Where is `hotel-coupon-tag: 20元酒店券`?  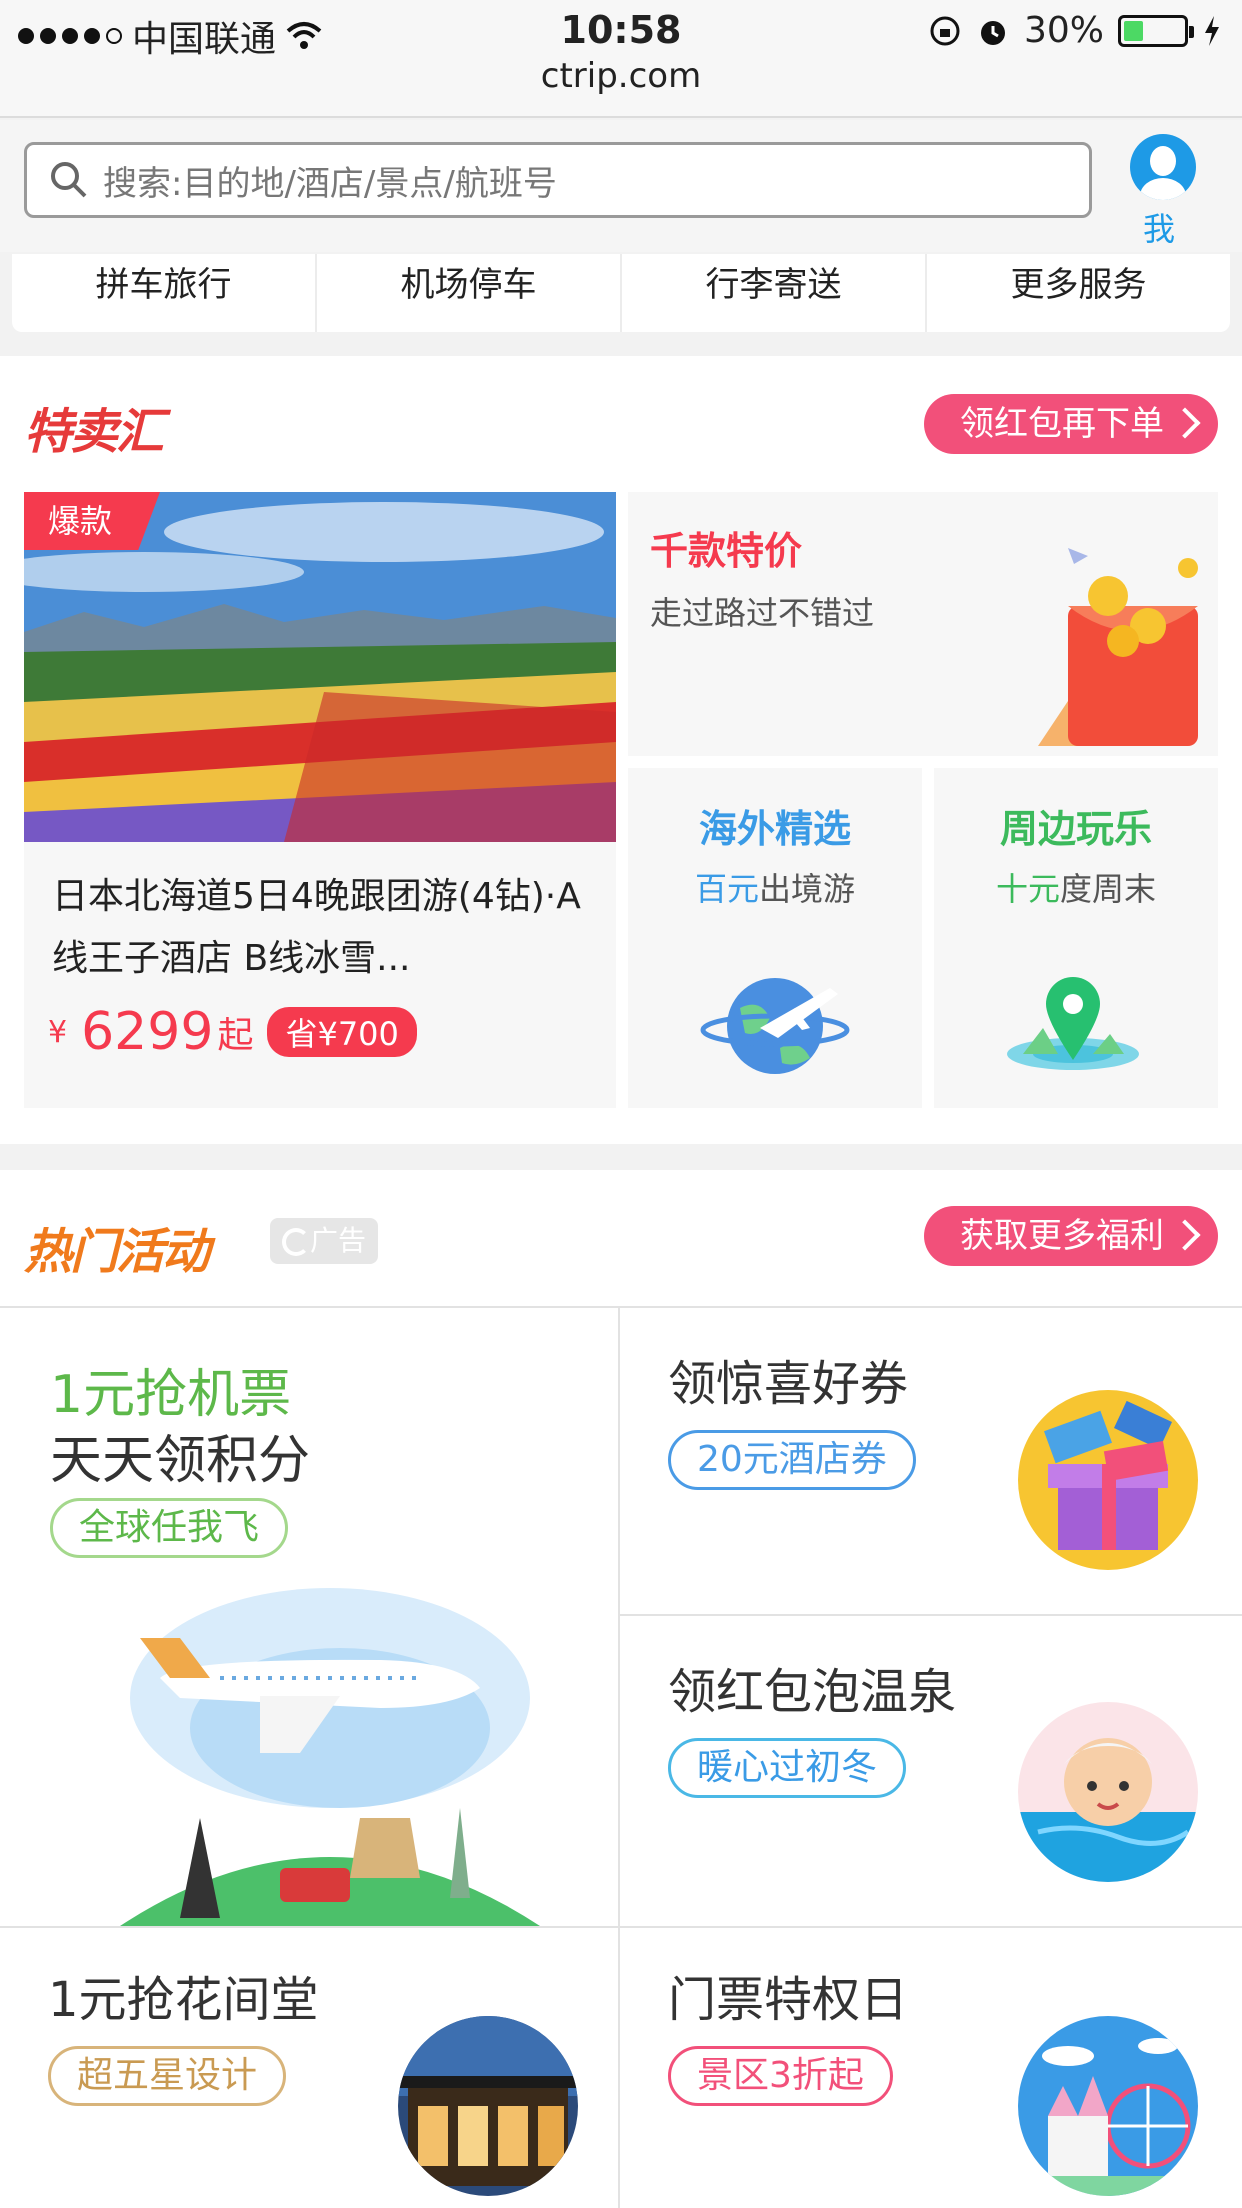 hotel-coupon-tag: 20元酒店券 is located at coordinates (792, 1460).